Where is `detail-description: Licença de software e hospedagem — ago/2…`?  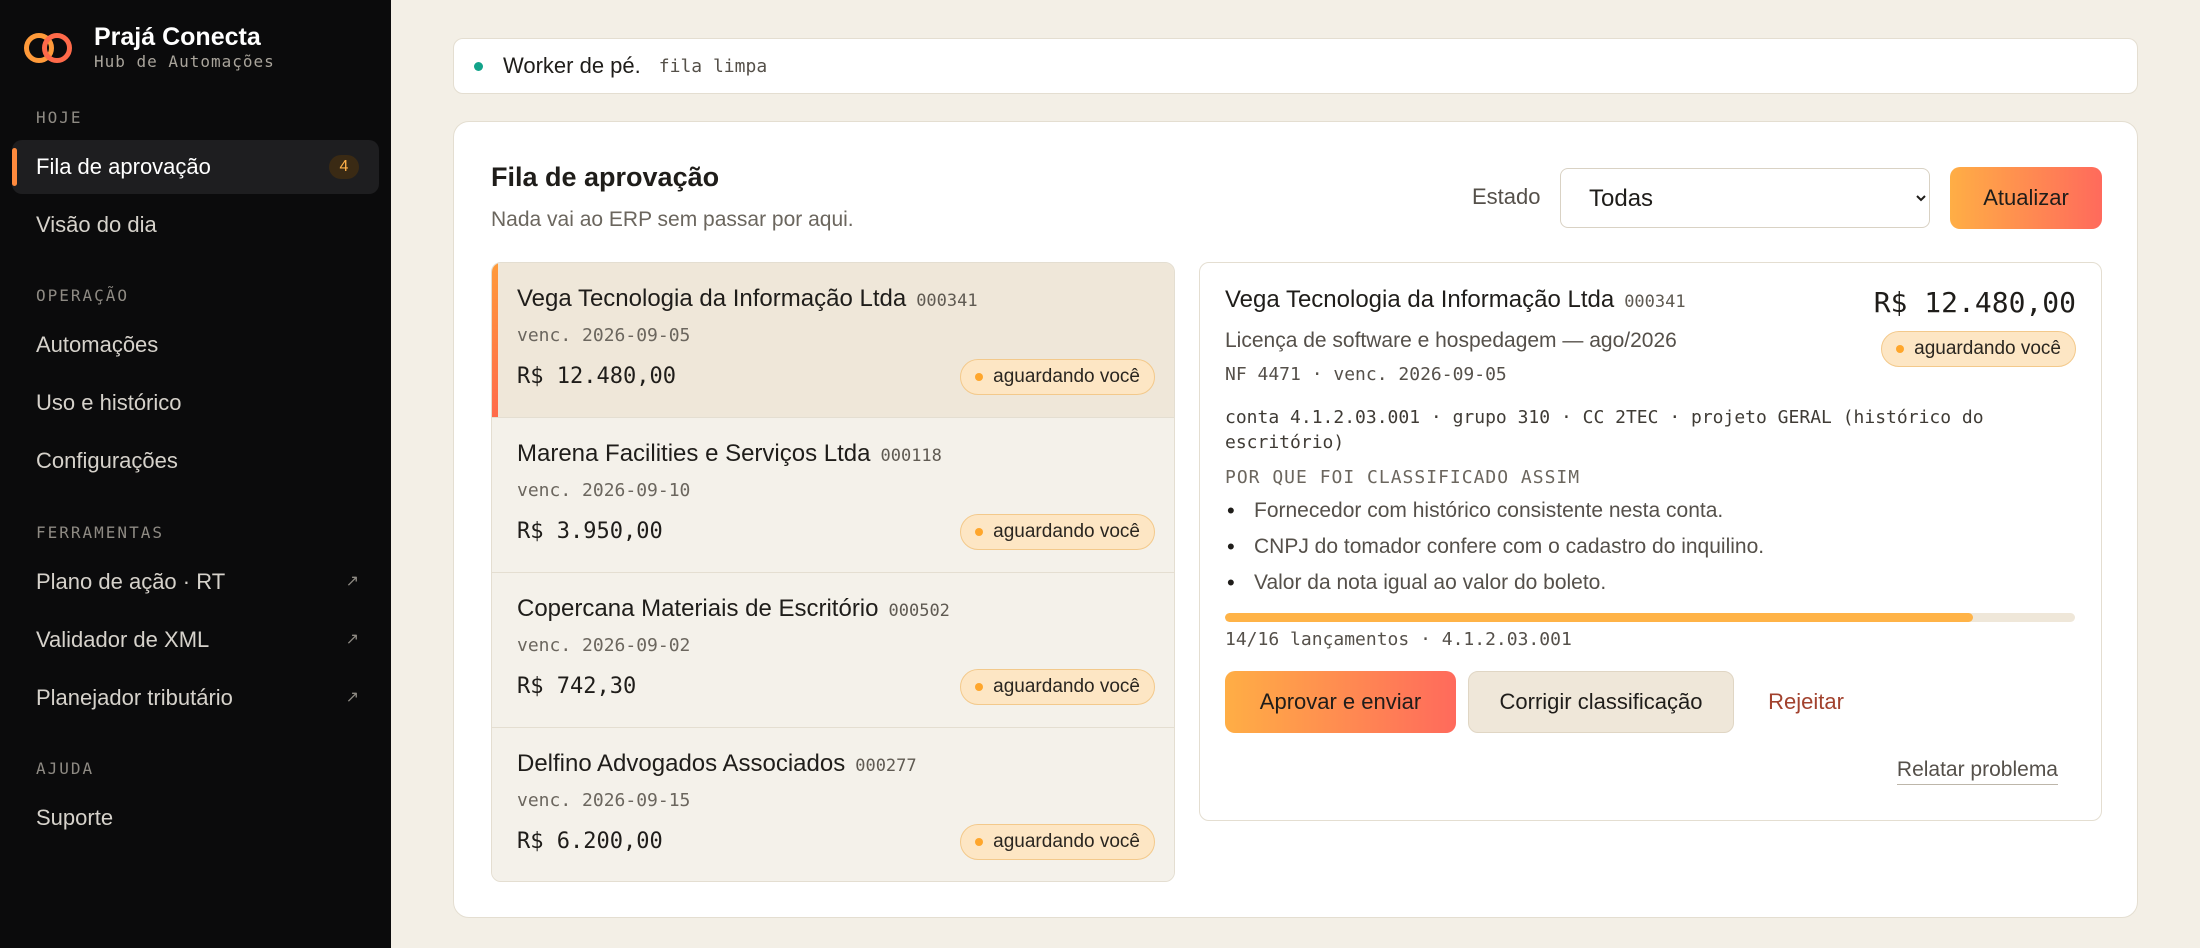
detail-description: Licença de software e hospedagem — ago/2… is located at coordinates (1451, 340).